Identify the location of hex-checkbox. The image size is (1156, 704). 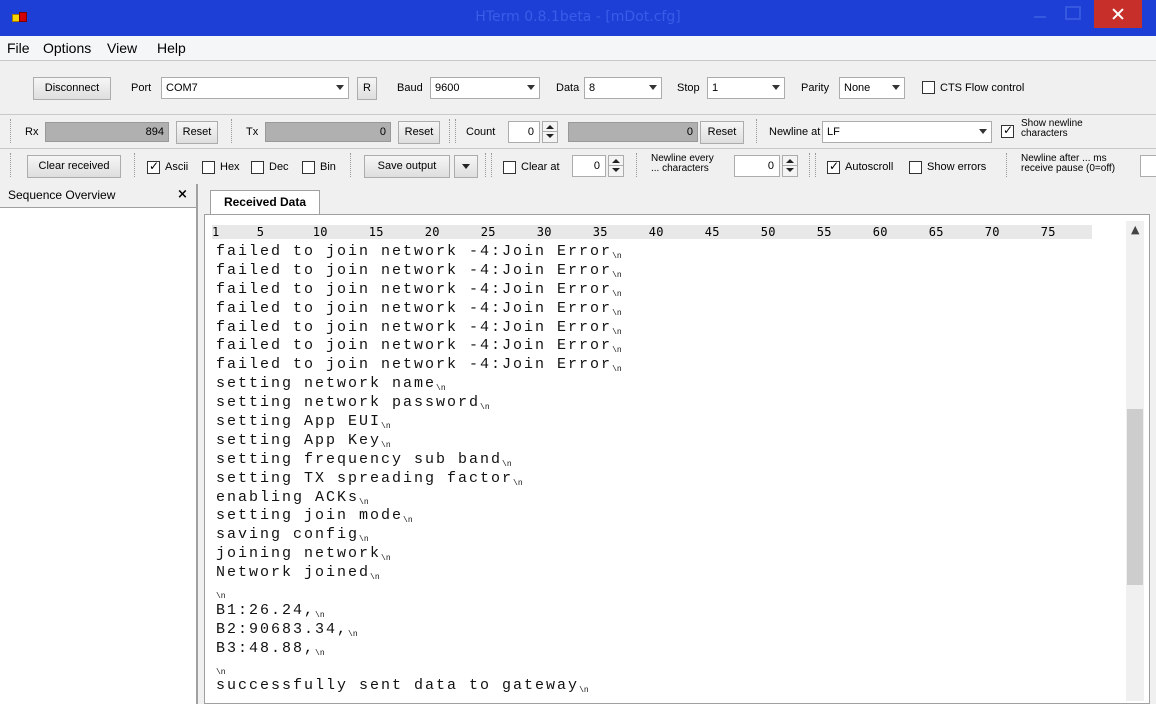
(208, 167).